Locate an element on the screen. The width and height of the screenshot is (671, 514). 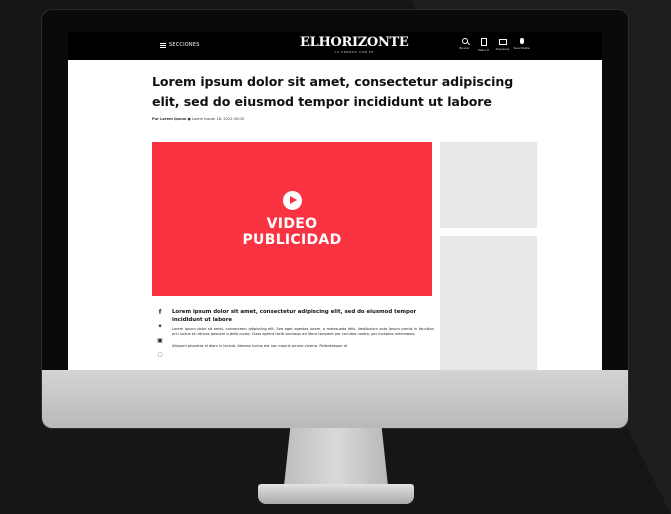
search-button: Buscar is located at coordinates (464, 45).